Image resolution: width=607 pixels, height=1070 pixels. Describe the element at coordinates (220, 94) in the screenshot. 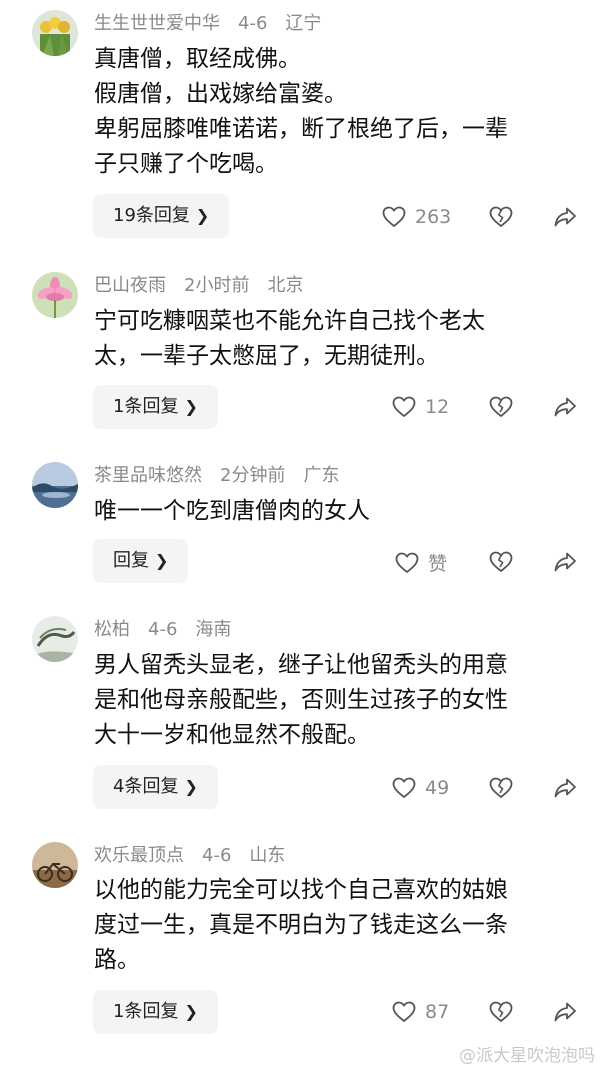

I see `comment-line: 假唐僧，出戏嫁给富婆。` at that location.